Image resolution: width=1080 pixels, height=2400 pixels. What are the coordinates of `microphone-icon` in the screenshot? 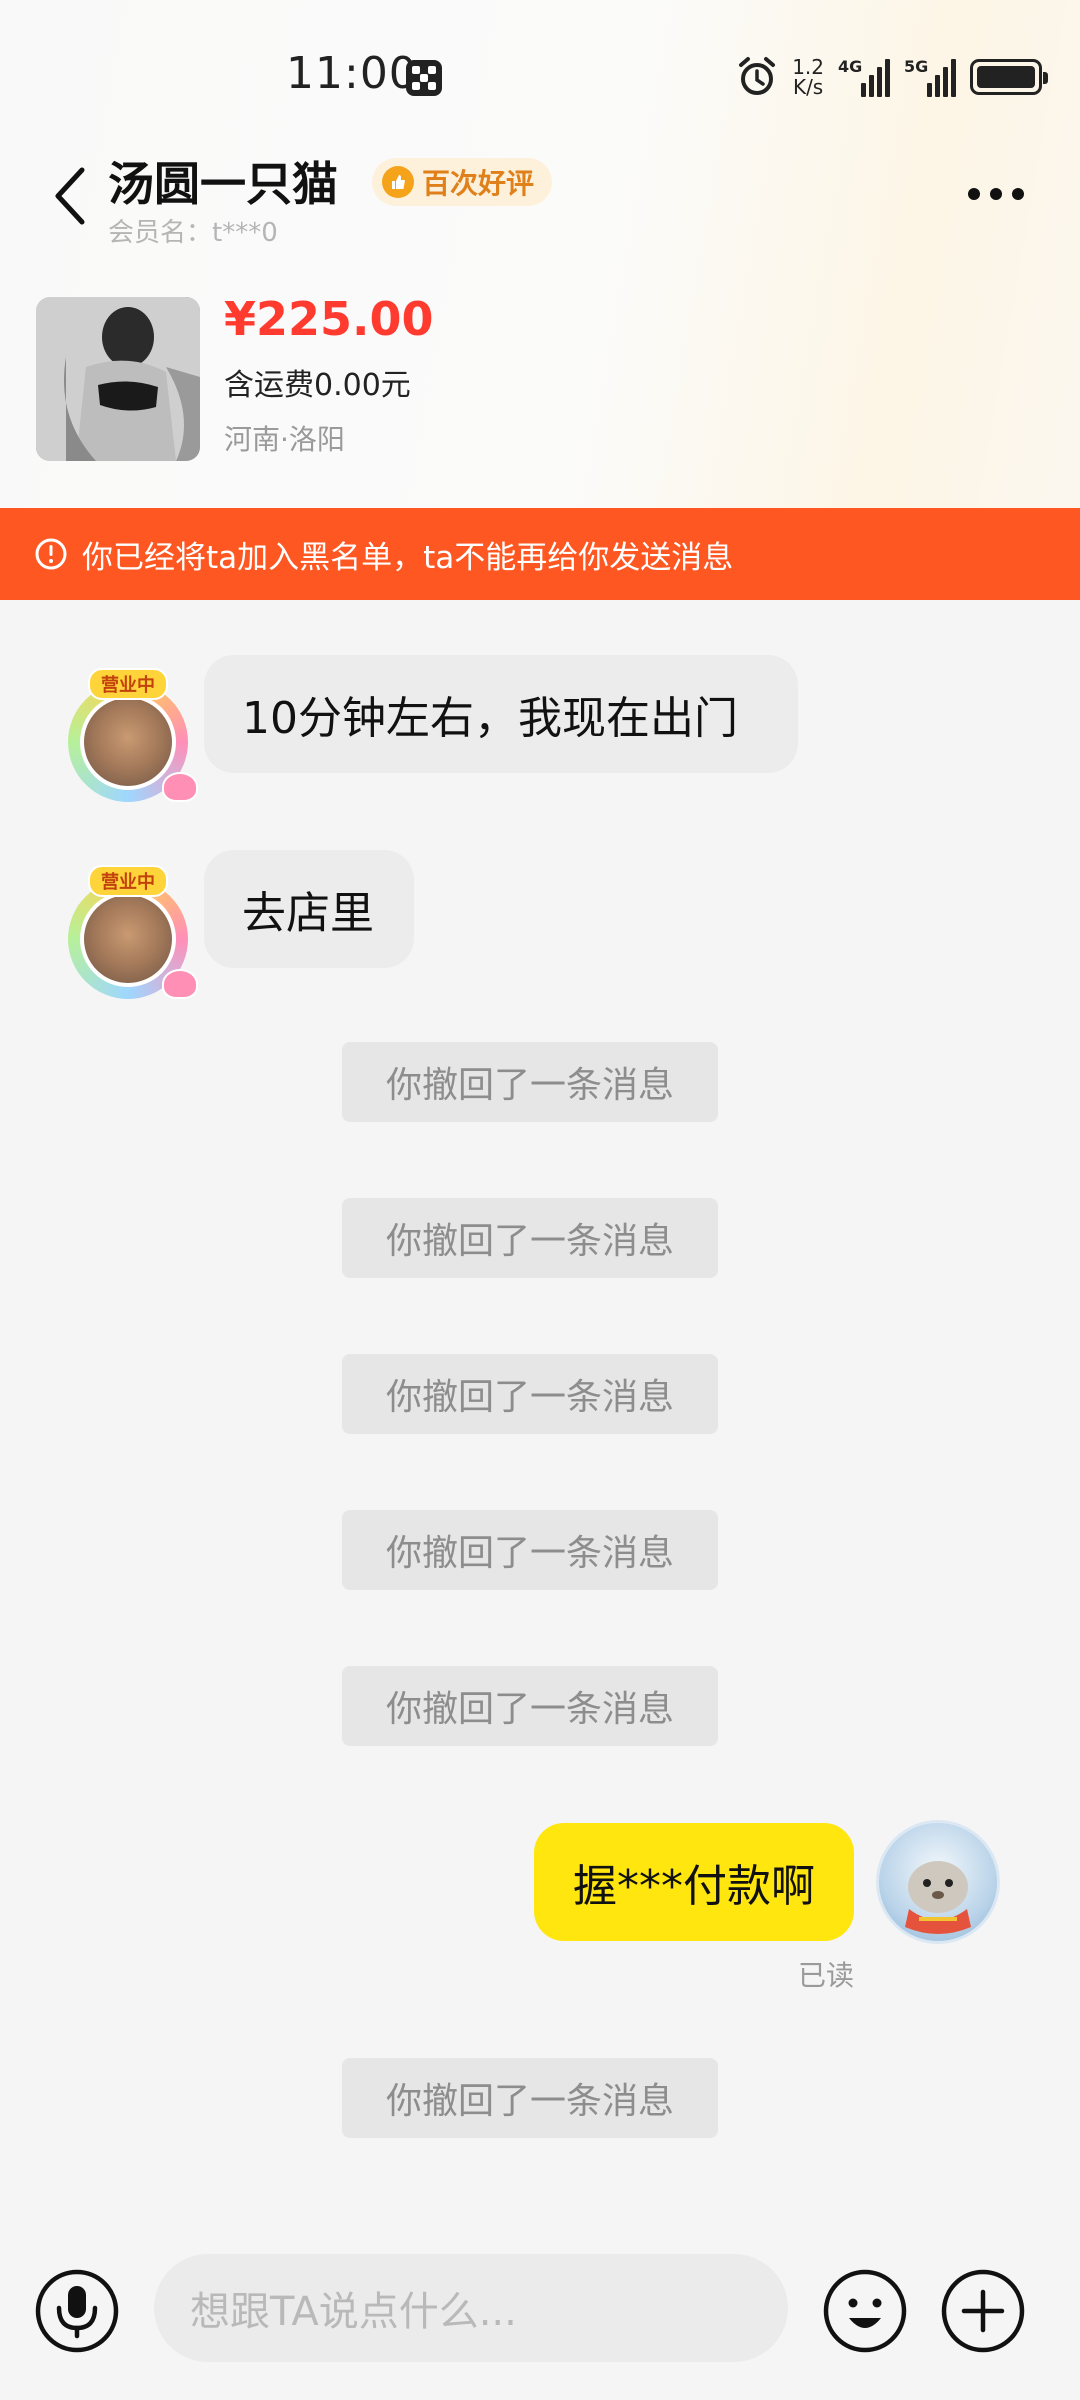 It's located at (77, 2311).